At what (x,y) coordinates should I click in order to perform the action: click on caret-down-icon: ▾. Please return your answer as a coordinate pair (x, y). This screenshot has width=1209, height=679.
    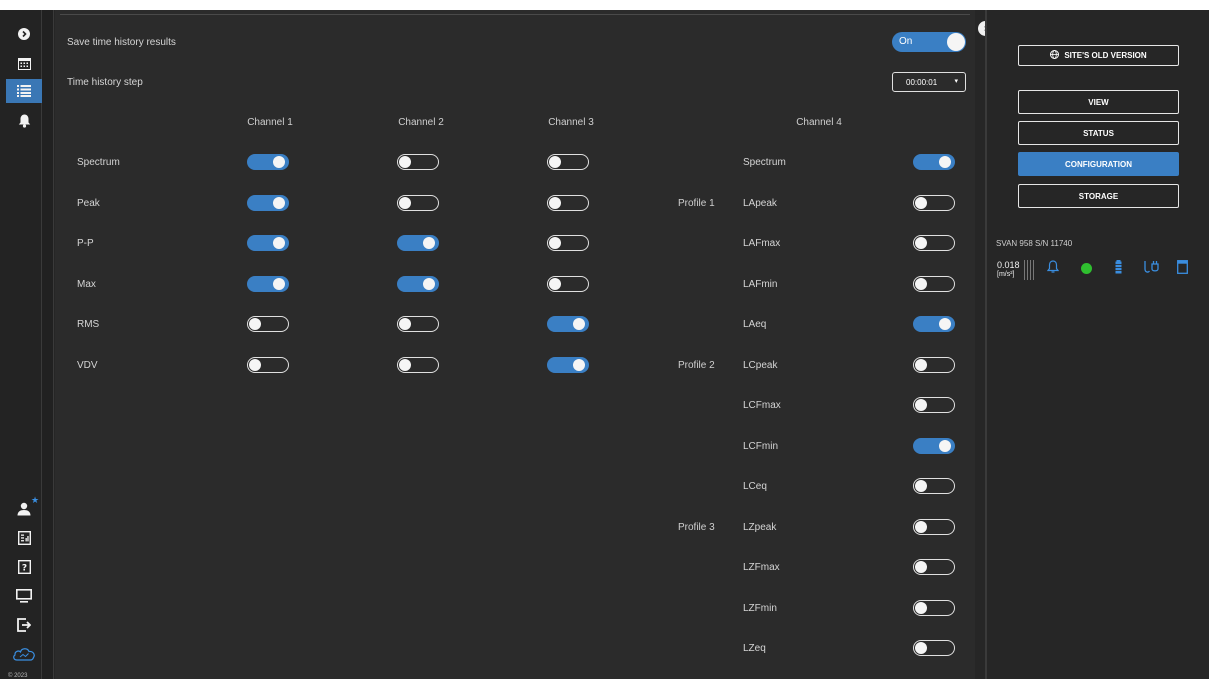
    Looking at the image, I should click on (956, 81).